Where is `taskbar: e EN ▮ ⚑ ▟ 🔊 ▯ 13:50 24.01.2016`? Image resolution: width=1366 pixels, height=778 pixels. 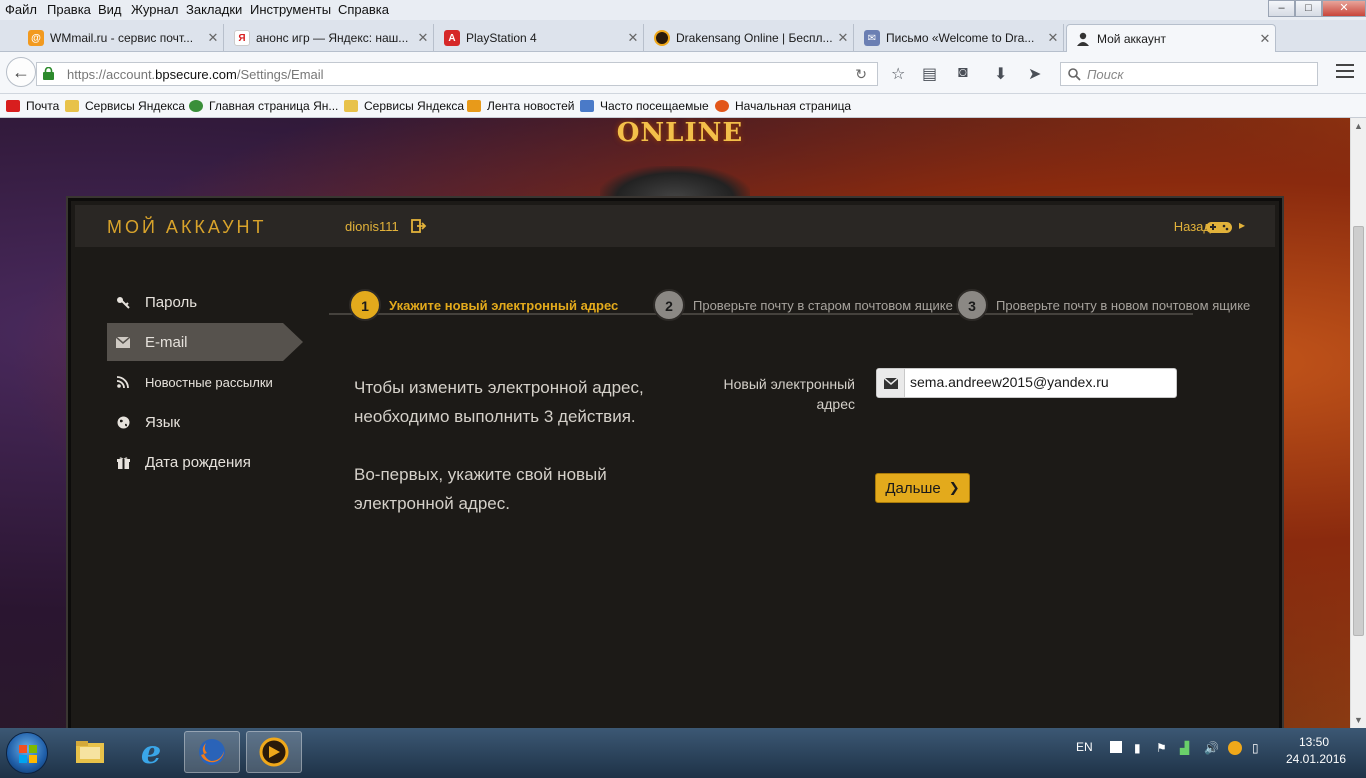 taskbar: e EN ▮ ⚑ ▟ 🔊 ▯ 13:50 24.01.2016 is located at coordinates (683, 753).